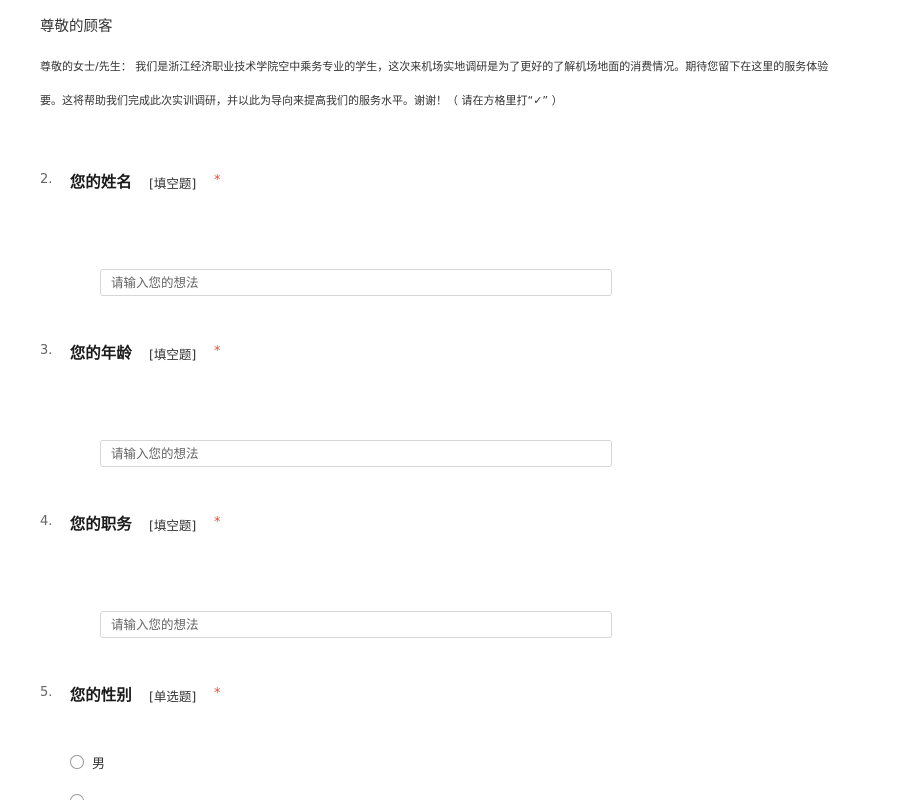  Describe the element at coordinates (356, 453) in the screenshot. I see `age-input` at that location.